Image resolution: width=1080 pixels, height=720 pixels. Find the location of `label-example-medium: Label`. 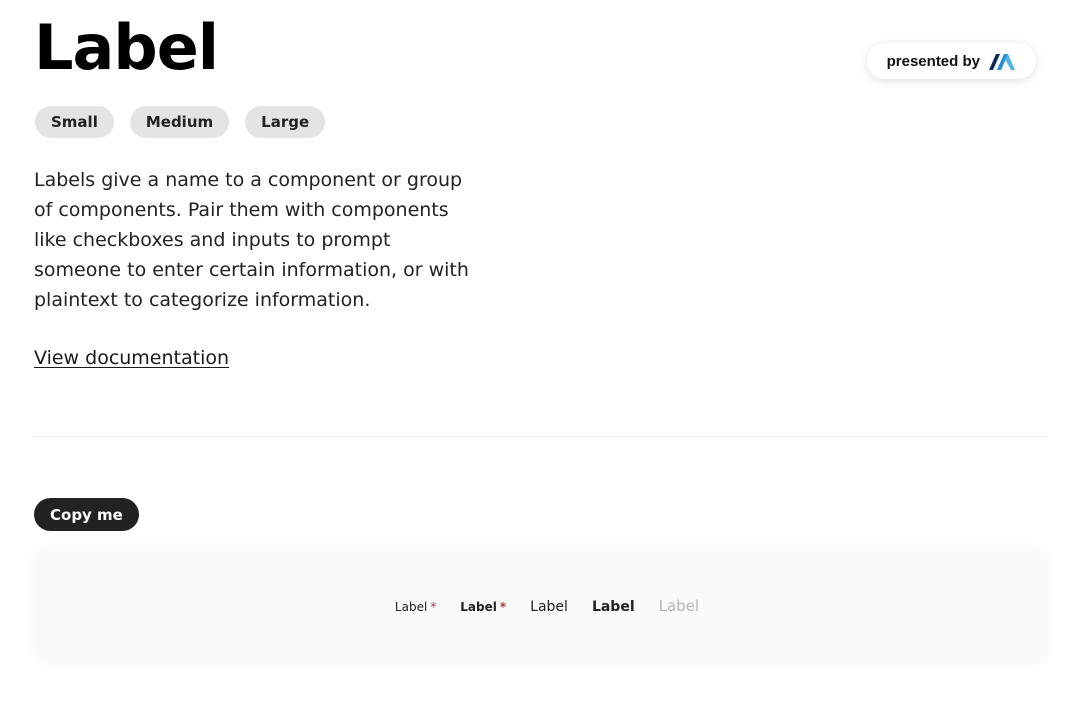

label-example-medium: Label is located at coordinates (549, 607).